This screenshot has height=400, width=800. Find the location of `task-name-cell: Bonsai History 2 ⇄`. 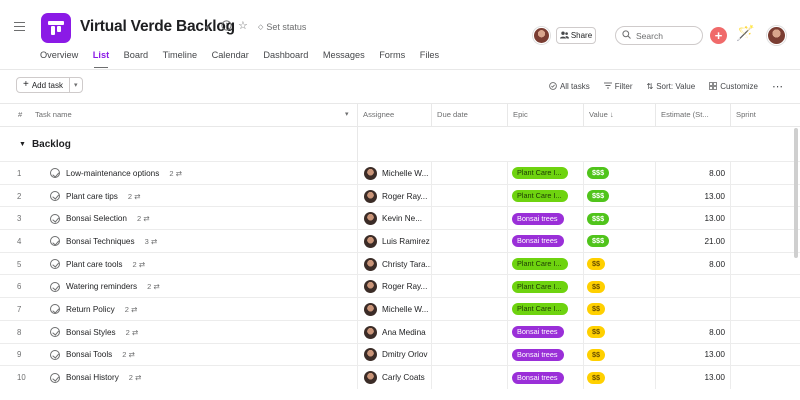

task-name-cell: Bonsai History 2 ⇄ is located at coordinates (200, 377).